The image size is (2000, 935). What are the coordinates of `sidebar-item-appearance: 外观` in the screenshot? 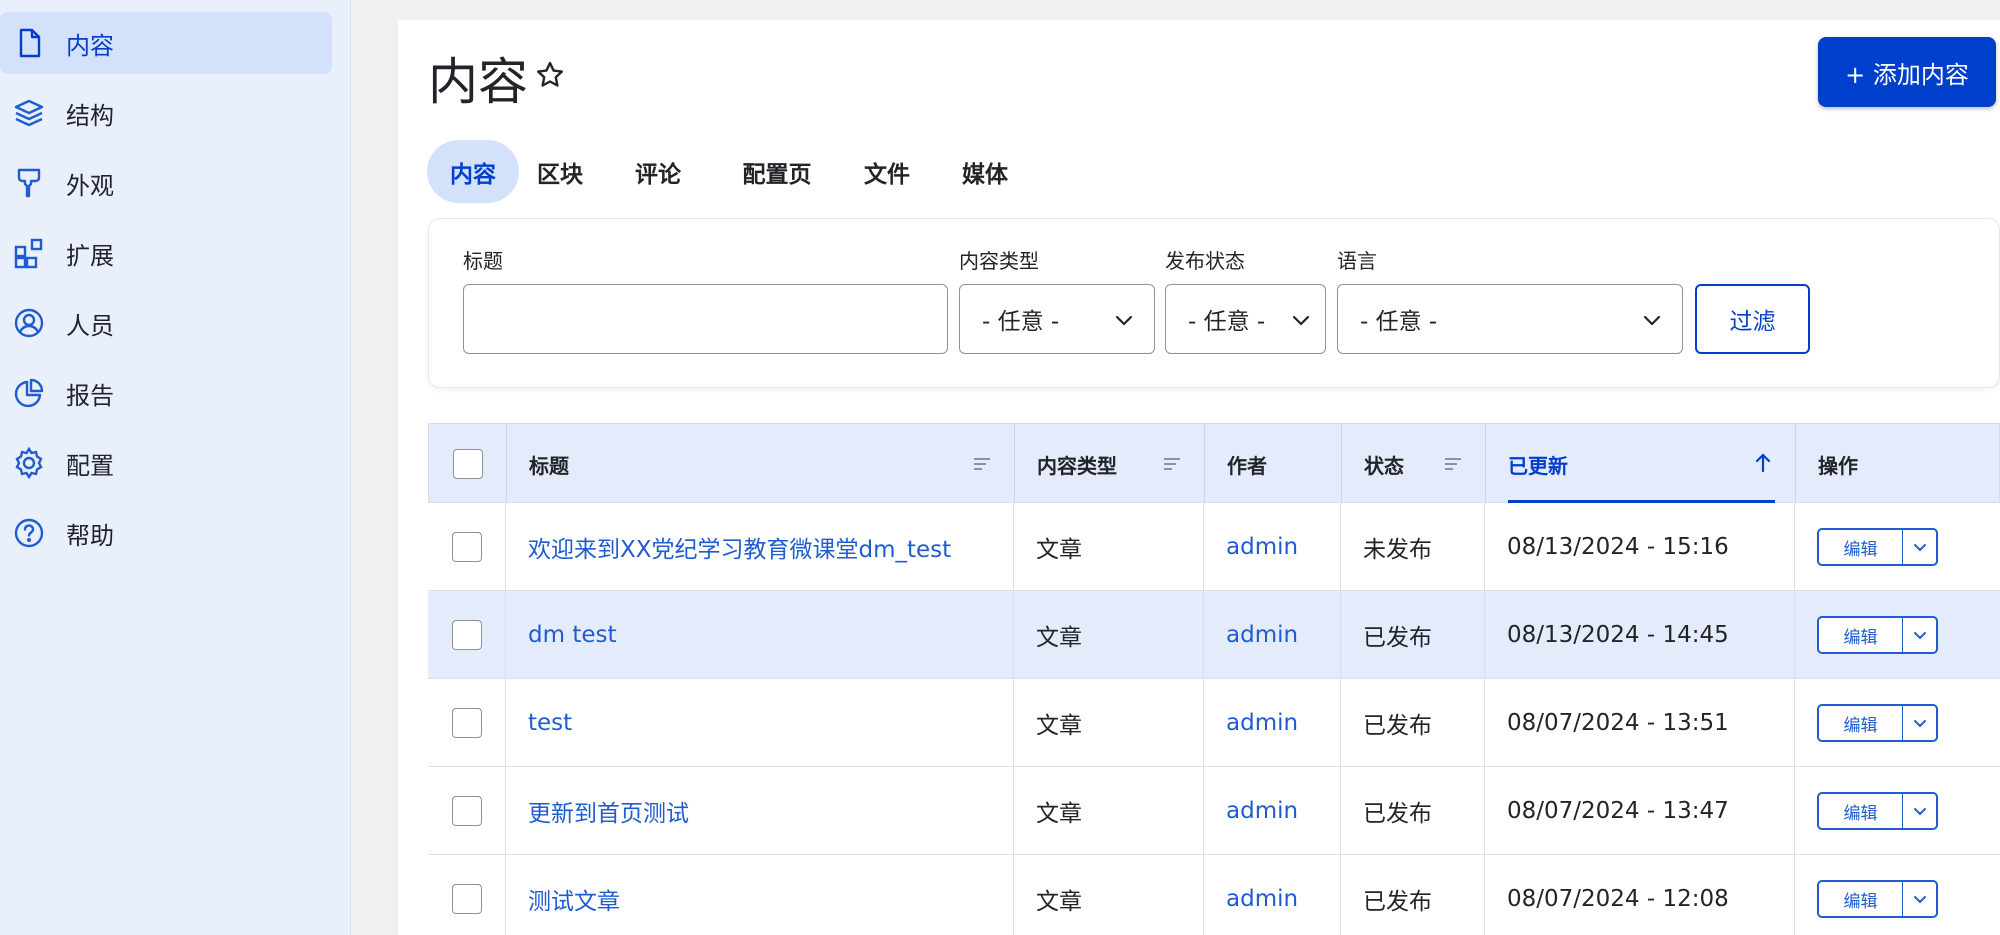 It's located at (166, 183).